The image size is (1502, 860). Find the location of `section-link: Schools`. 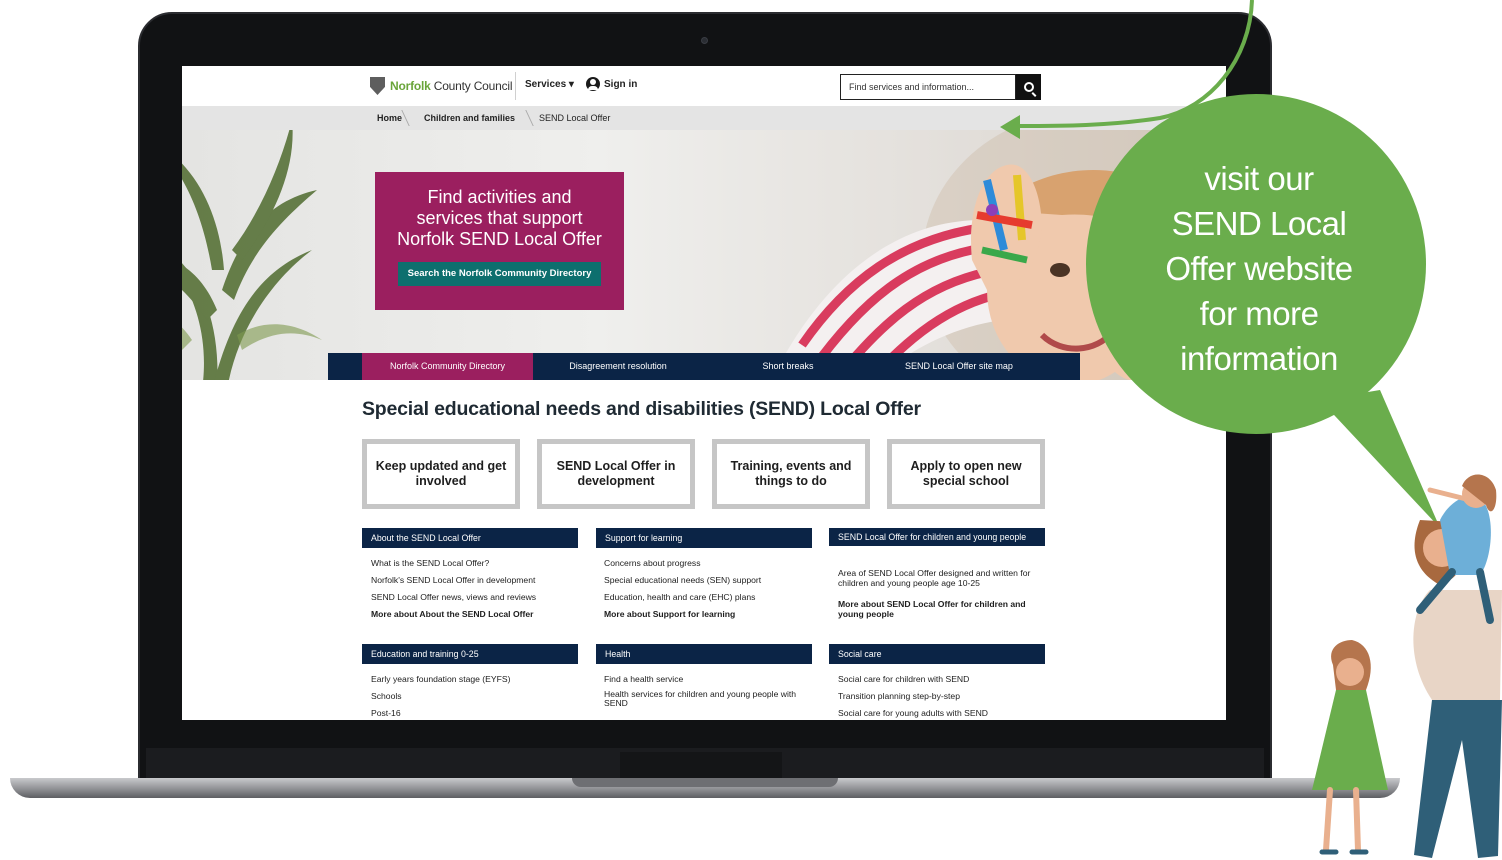

section-link: Schools is located at coordinates (386, 696).